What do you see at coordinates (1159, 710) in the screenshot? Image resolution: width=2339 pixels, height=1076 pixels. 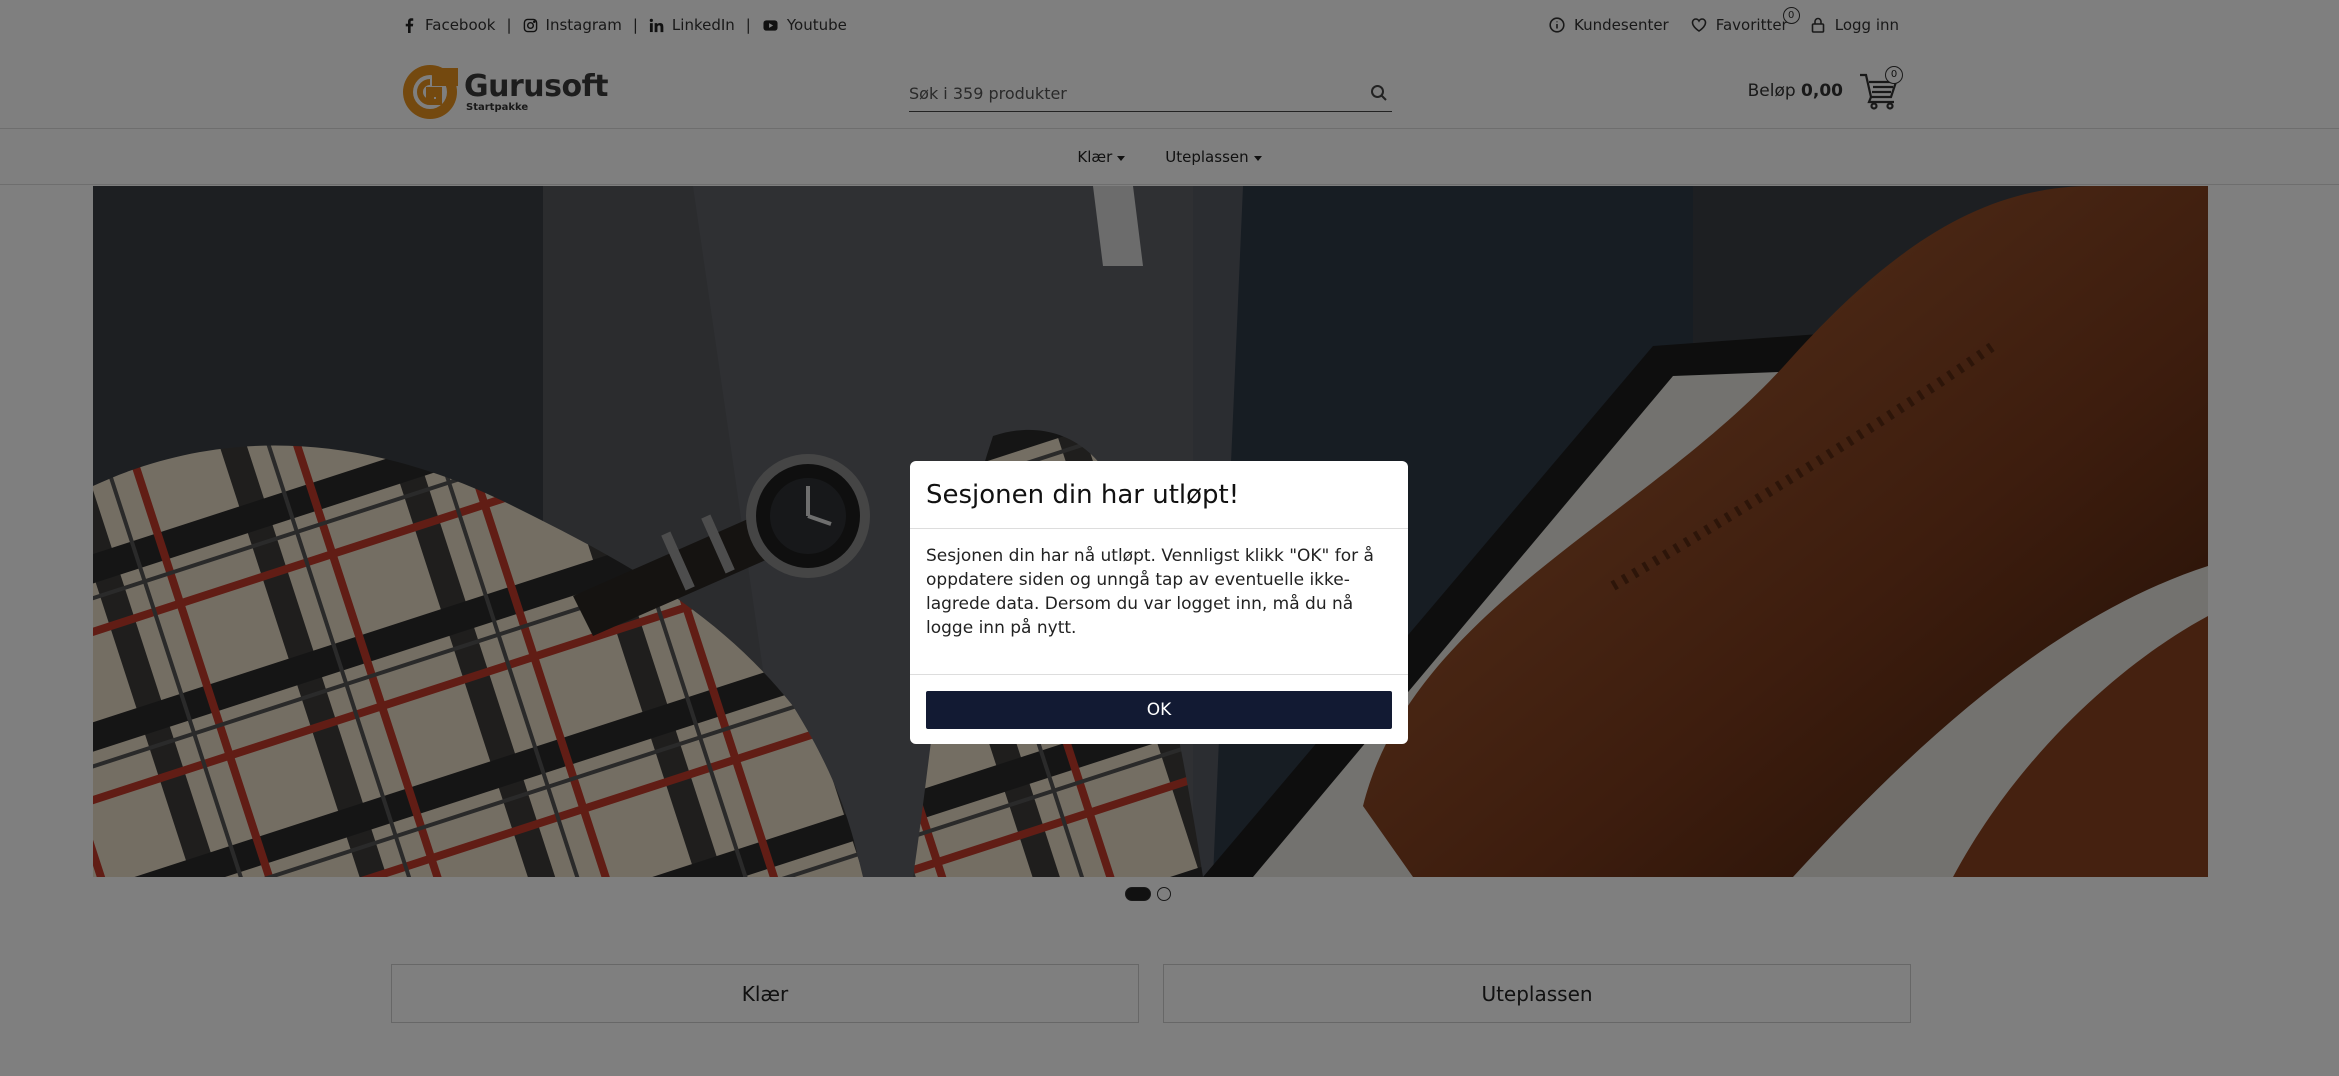 I see `ok-button: OK` at bounding box center [1159, 710].